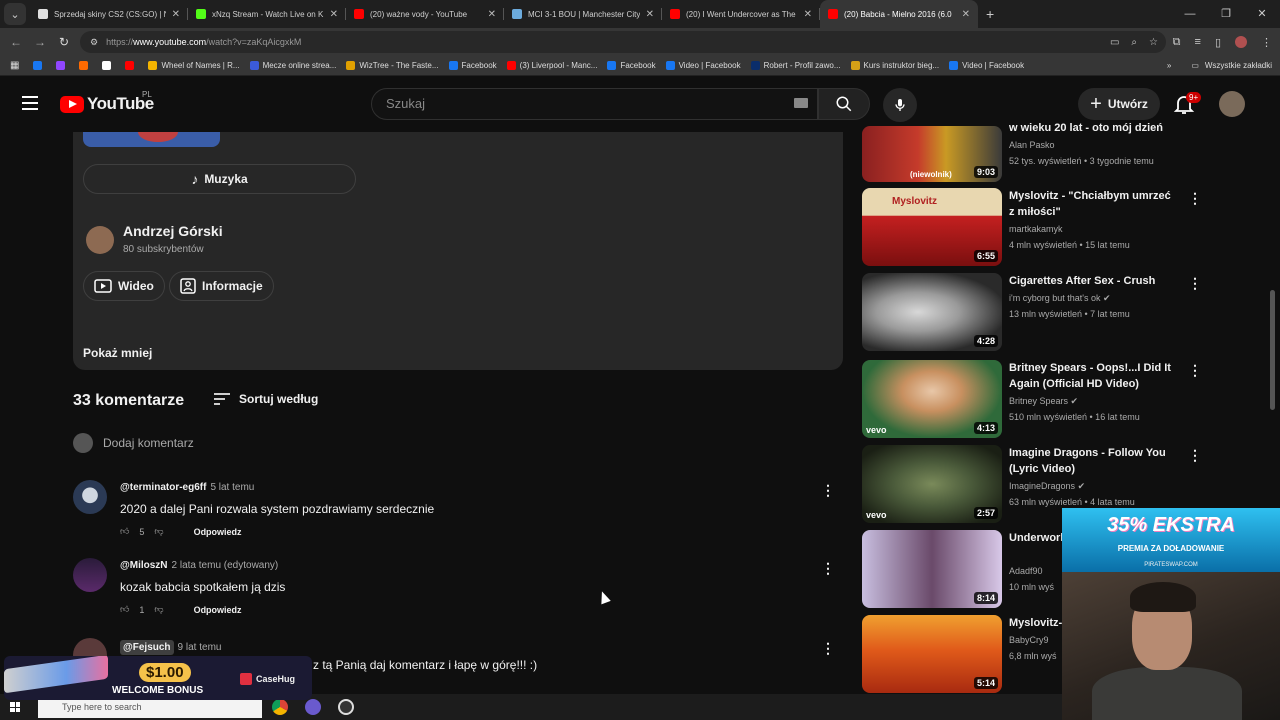 This screenshot has height=720, width=1280. I want to click on video-thumbnail: vevo 2:57, so click(932, 484).